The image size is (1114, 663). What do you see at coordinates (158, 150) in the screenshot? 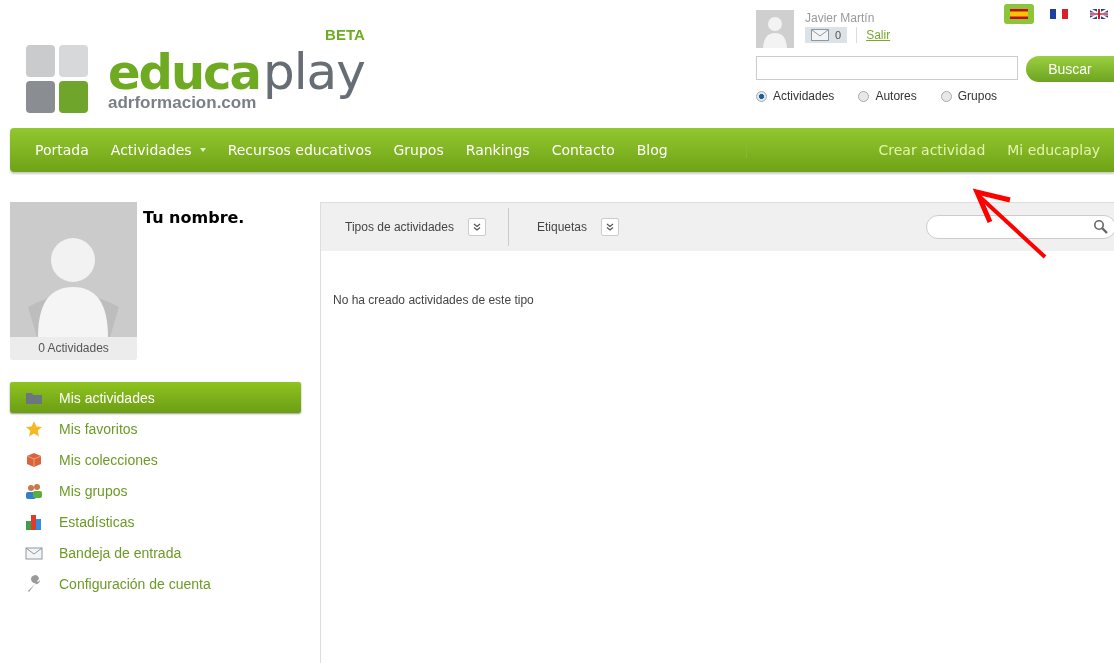
I see `nav-link: Actividades` at bounding box center [158, 150].